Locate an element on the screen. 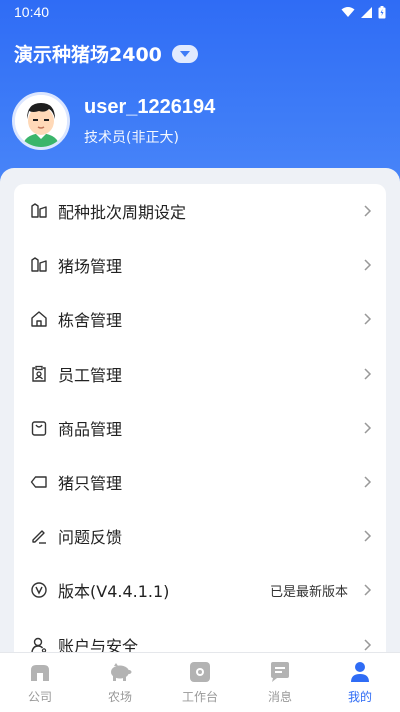 Image resolution: width=400 pixels, height=712 pixels. menu-label: 商品管理 is located at coordinates (90, 429).